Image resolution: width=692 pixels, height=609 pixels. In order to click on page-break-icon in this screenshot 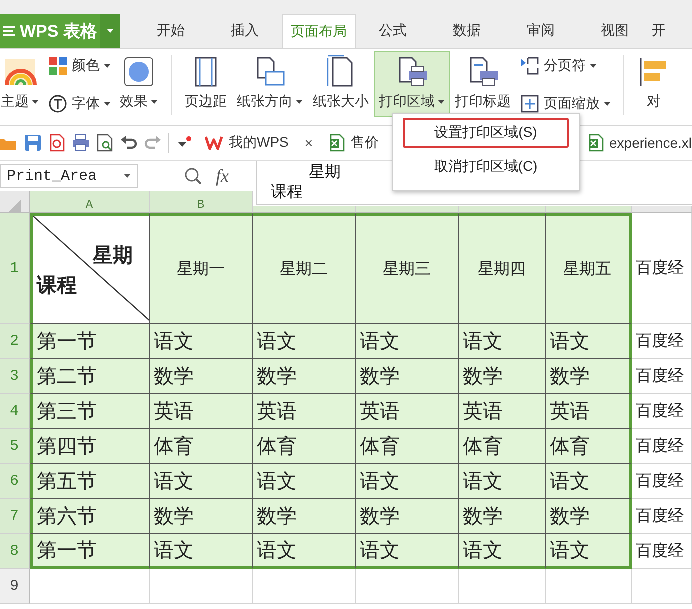, I will do `click(530, 66)`.